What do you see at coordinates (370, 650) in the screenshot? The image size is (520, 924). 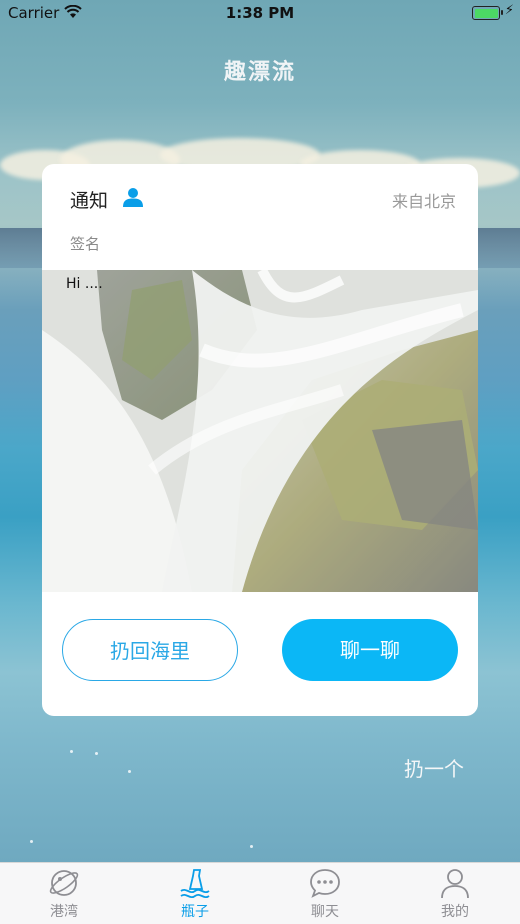 I see `chat-button: 聊一聊` at bounding box center [370, 650].